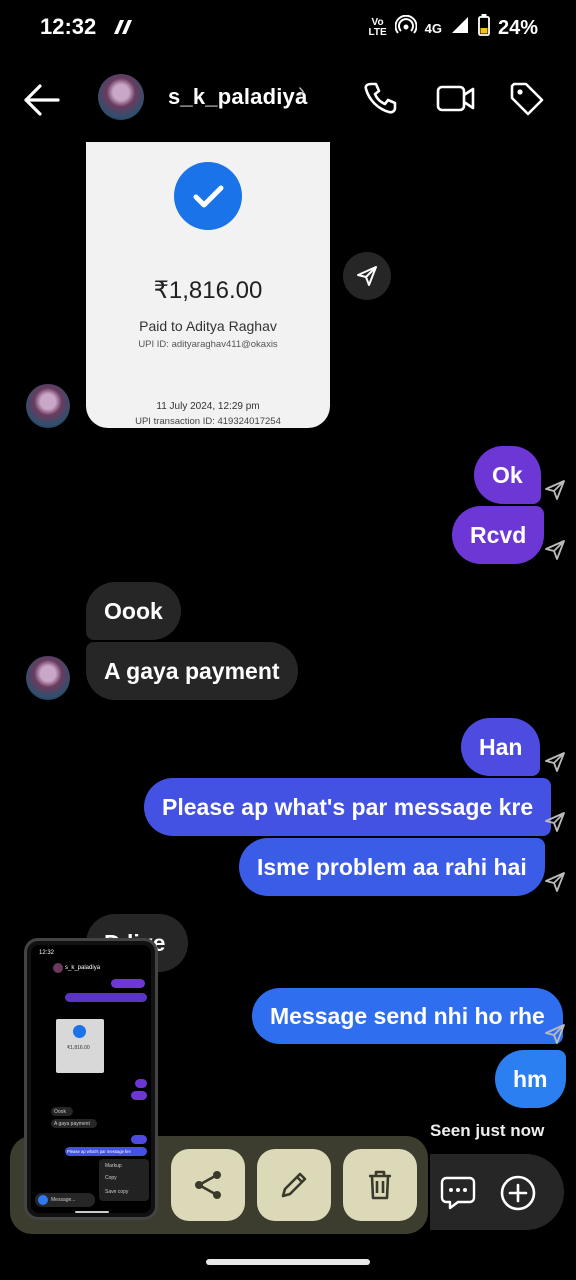 The width and height of the screenshot is (576, 1280). I want to click on payment-date: 11 July 2024, 12:29 pm, so click(208, 406).